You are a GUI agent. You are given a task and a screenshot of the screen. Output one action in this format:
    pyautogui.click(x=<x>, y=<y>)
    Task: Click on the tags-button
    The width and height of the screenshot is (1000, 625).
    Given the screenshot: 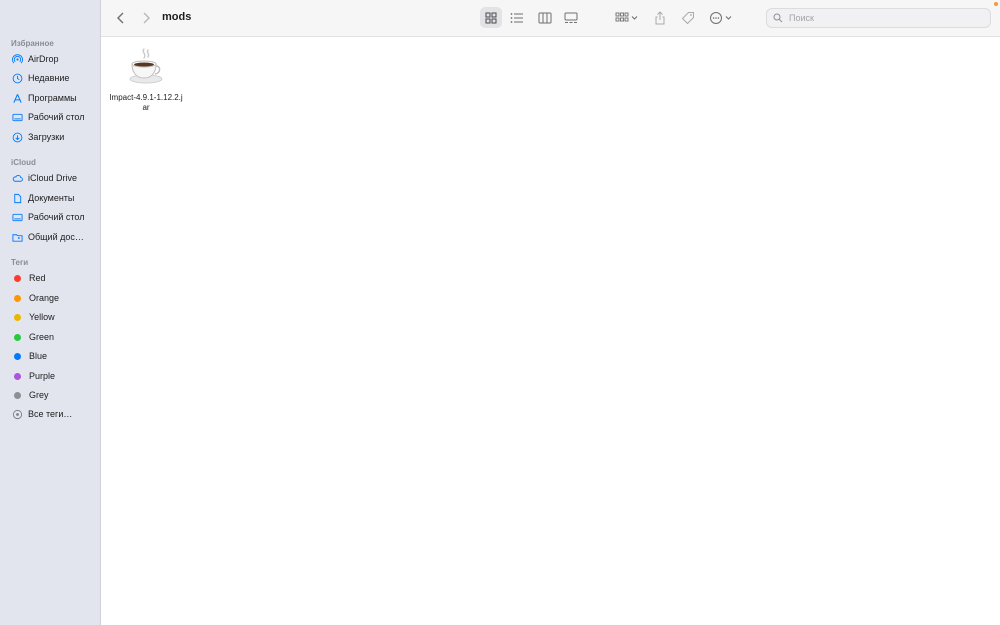 What is the action you would take?
    pyautogui.click(x=688, y=17)
    